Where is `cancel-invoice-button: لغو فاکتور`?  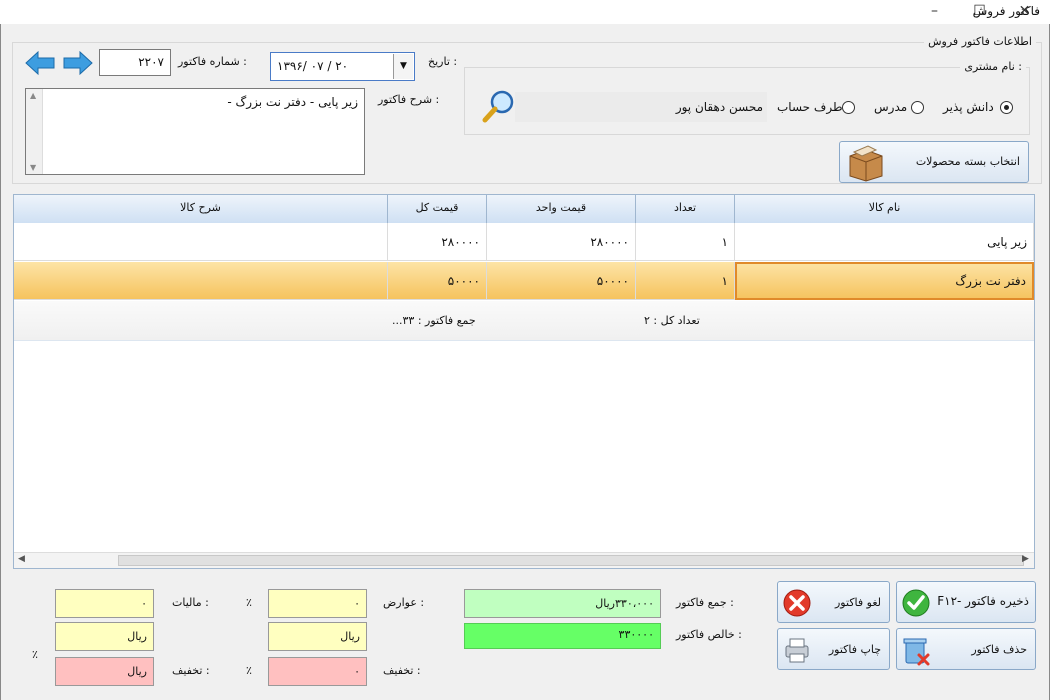
cancel-invoice-button: لغو فاکتور is located at coordinates (833, 602).